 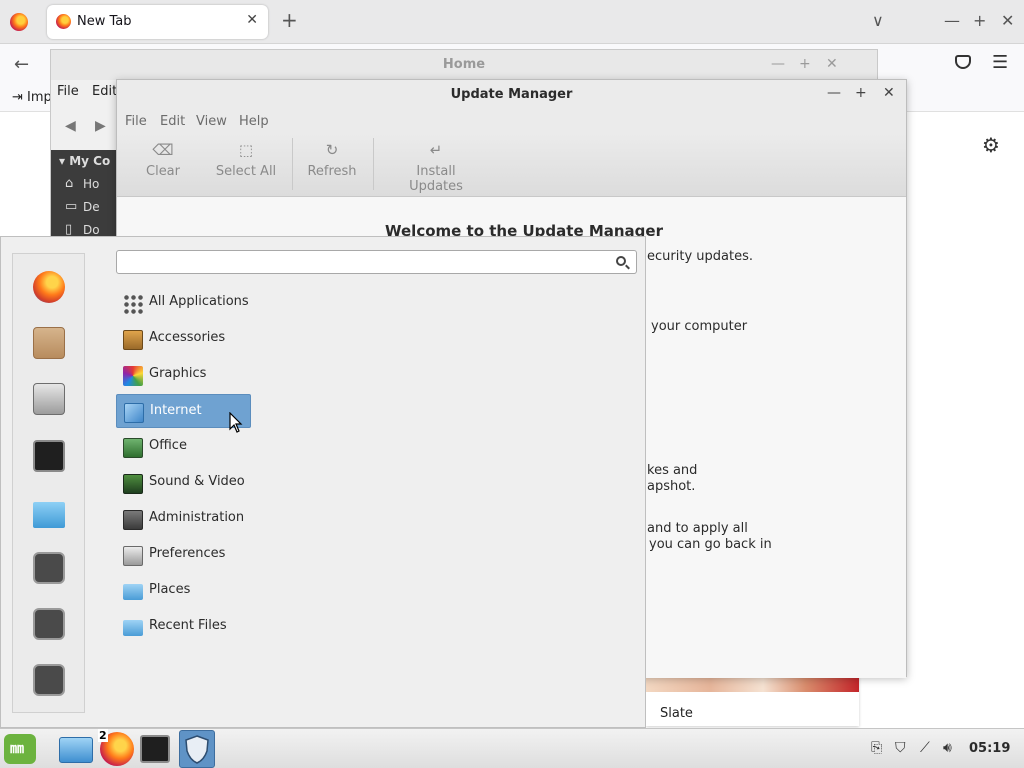 I want to click on nemo-maximize-button: +, so click(x=805, y=64).